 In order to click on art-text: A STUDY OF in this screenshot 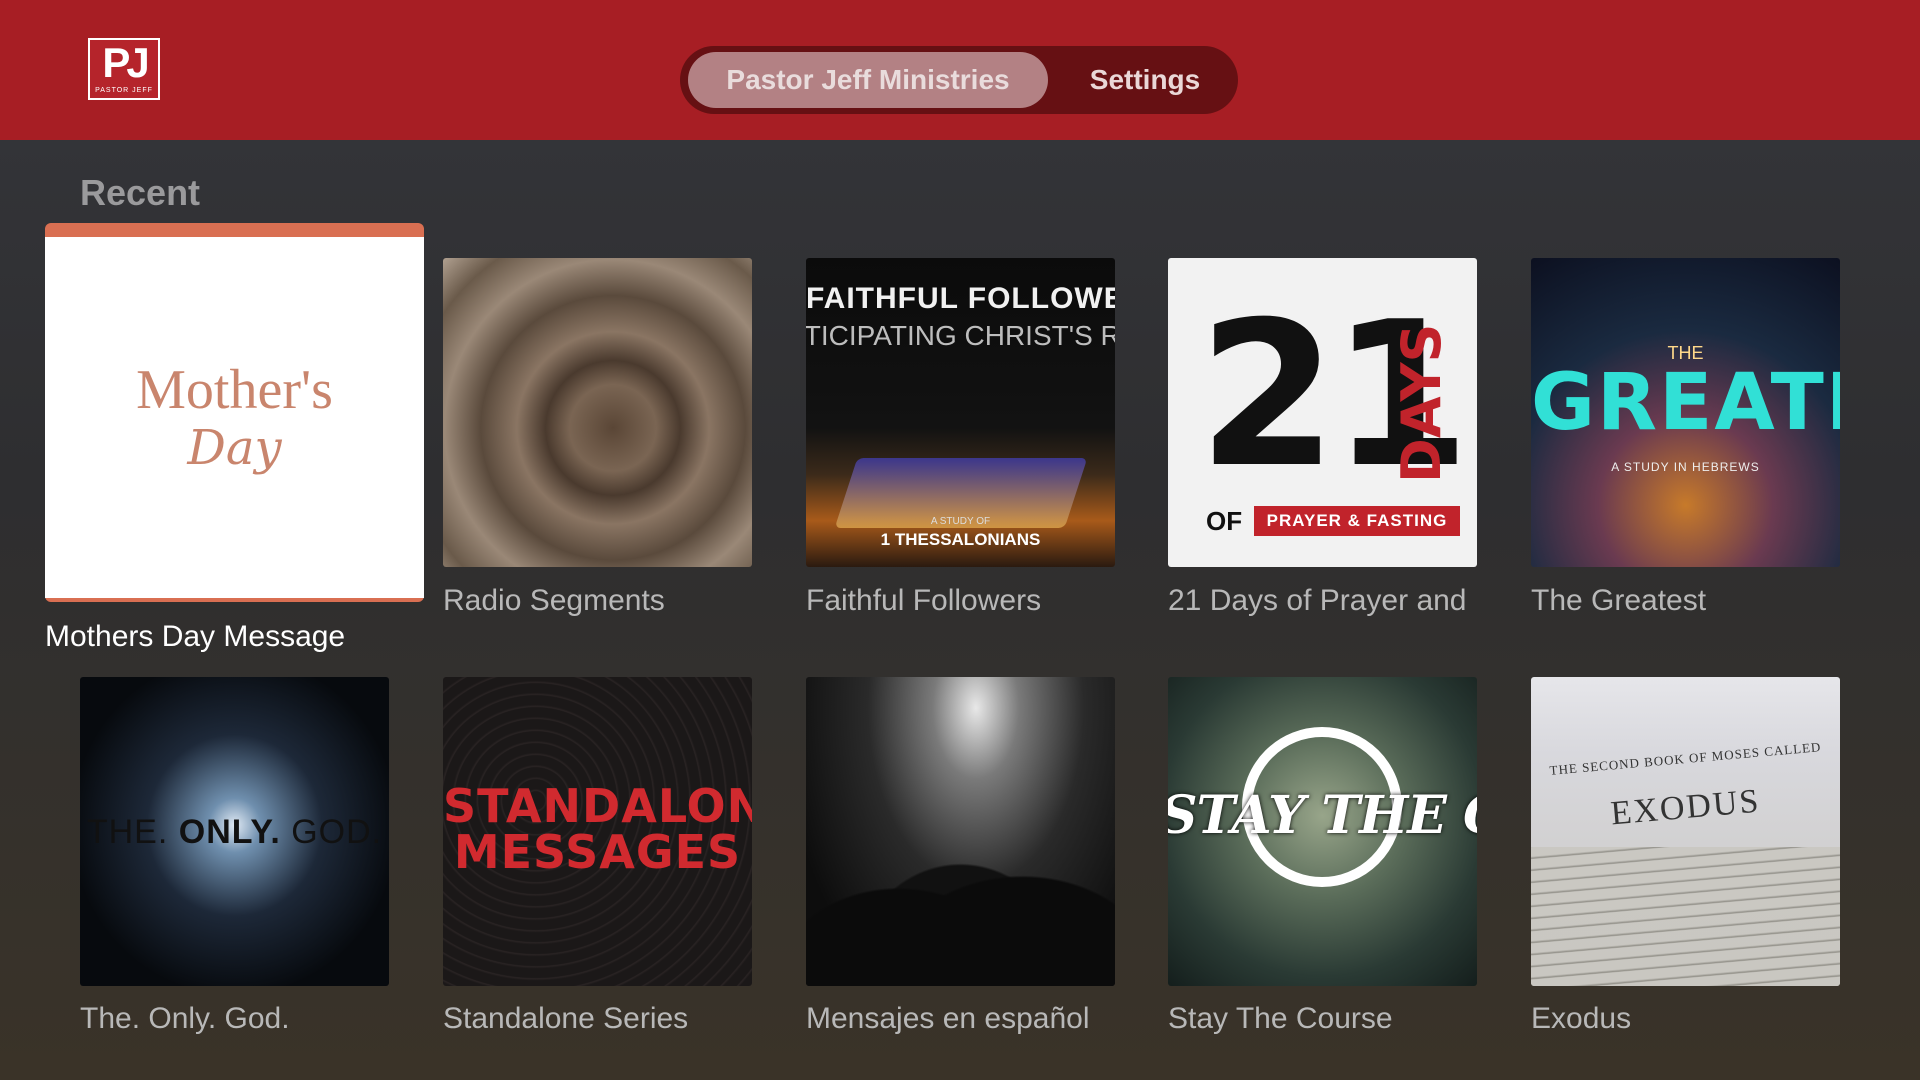, I will do `click(960, 521)`.